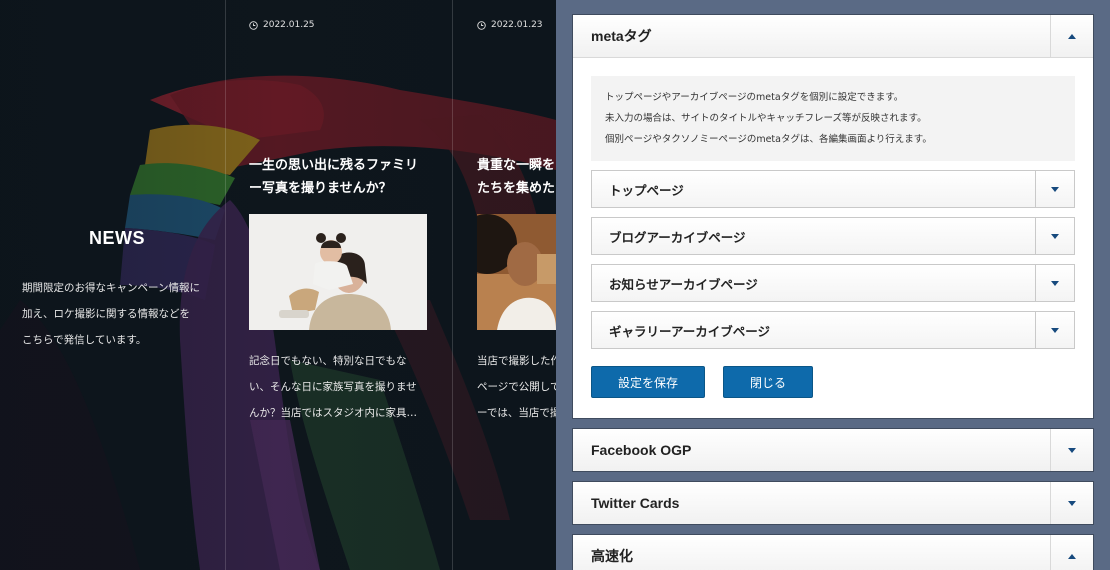 Image resolution: width=1110 pixels, height=570 pixels. What do you see at coordinates (516, 387) in the screenshot?
I see `post-excerpt: 当店で撮影した作 ページで公開して ーでは、当店で撮` at bounding box center [516, 387].